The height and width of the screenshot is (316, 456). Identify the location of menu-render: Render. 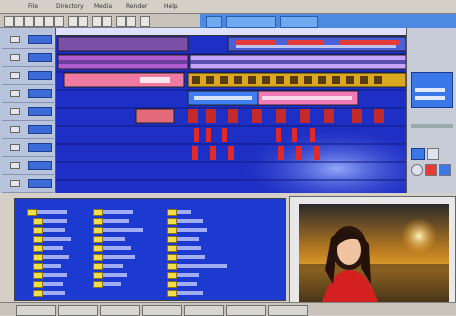
(136, 6).